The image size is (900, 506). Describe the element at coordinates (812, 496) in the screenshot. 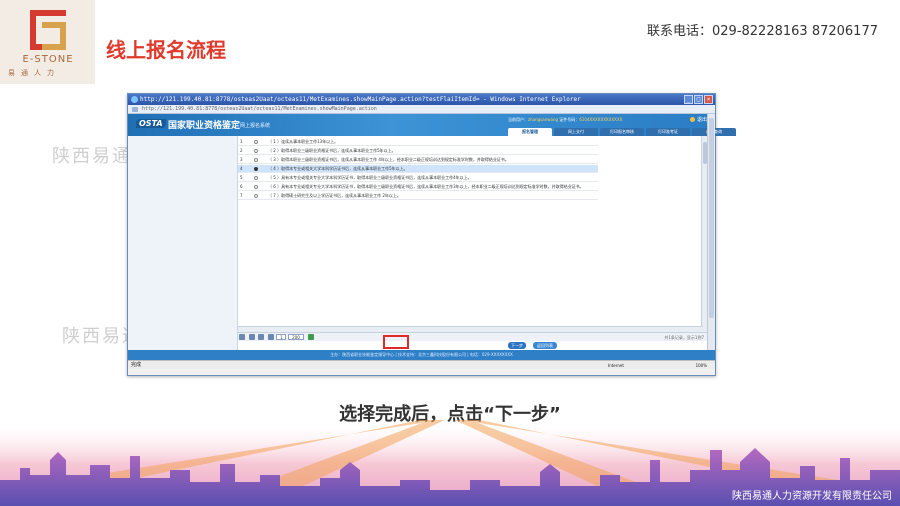

I see `company-name: 陕西易通人力资源开发有限责任公司` at that location.